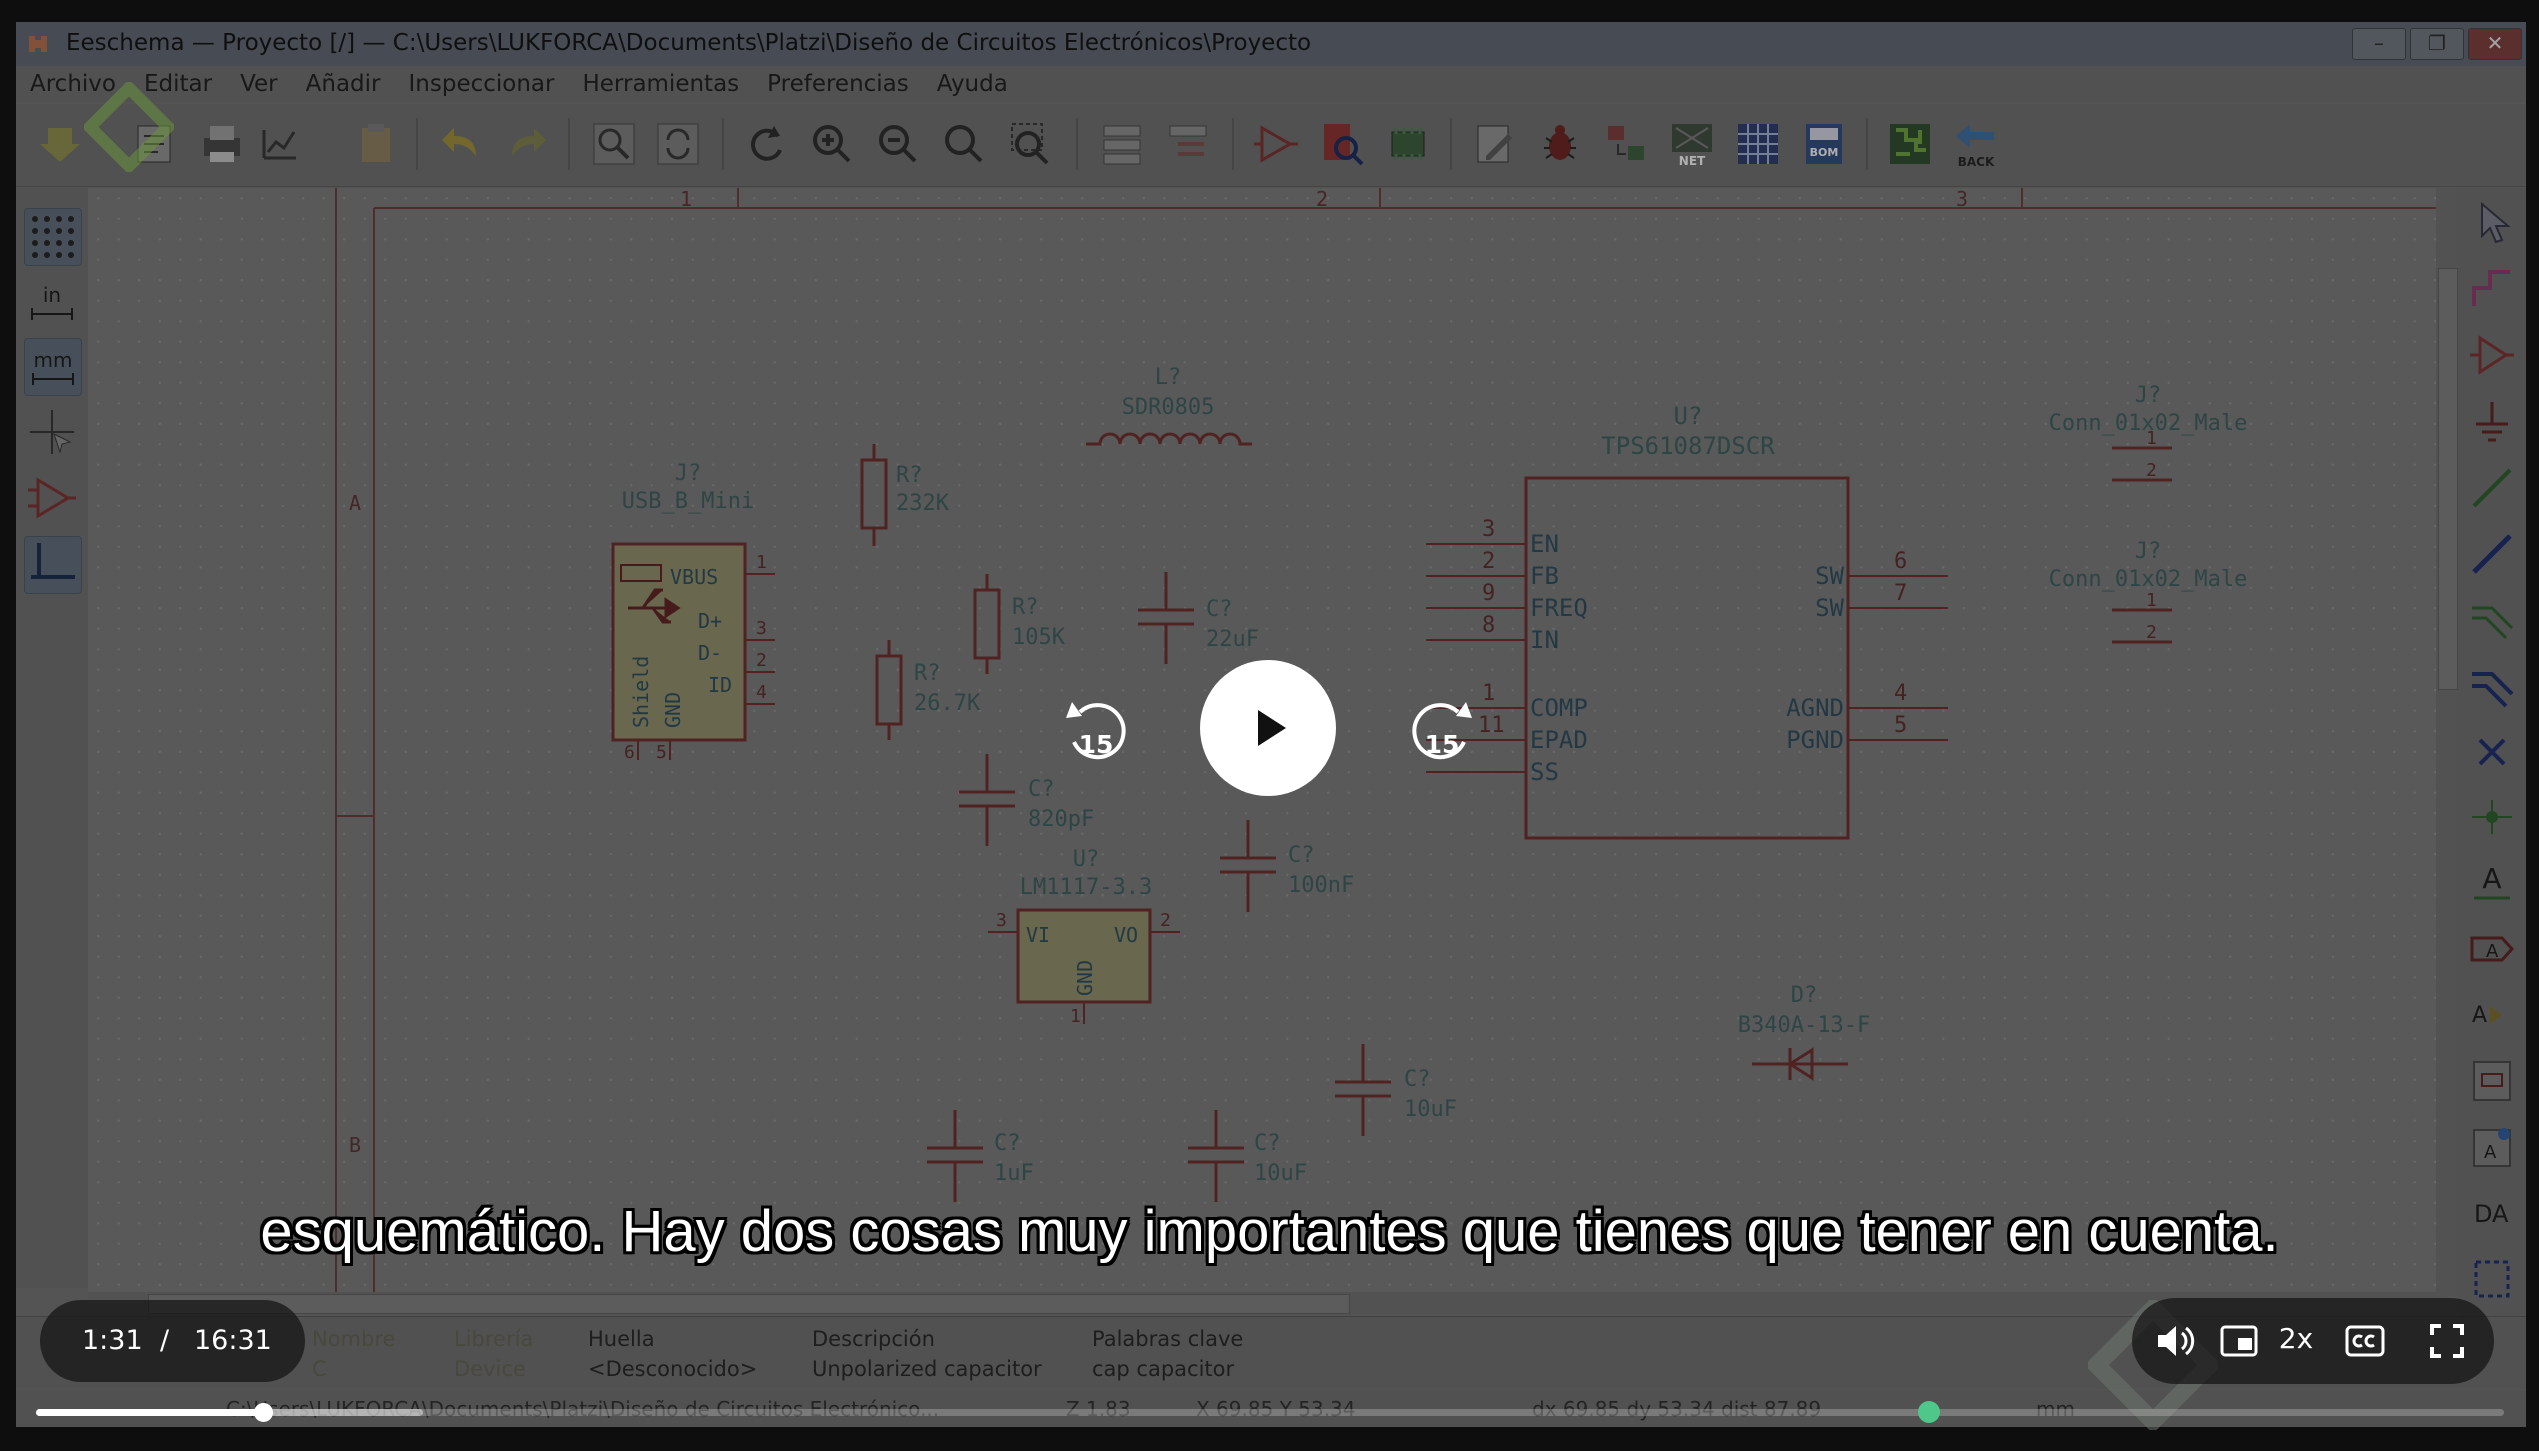  I want to click on undo-icon, so click(462, 144).